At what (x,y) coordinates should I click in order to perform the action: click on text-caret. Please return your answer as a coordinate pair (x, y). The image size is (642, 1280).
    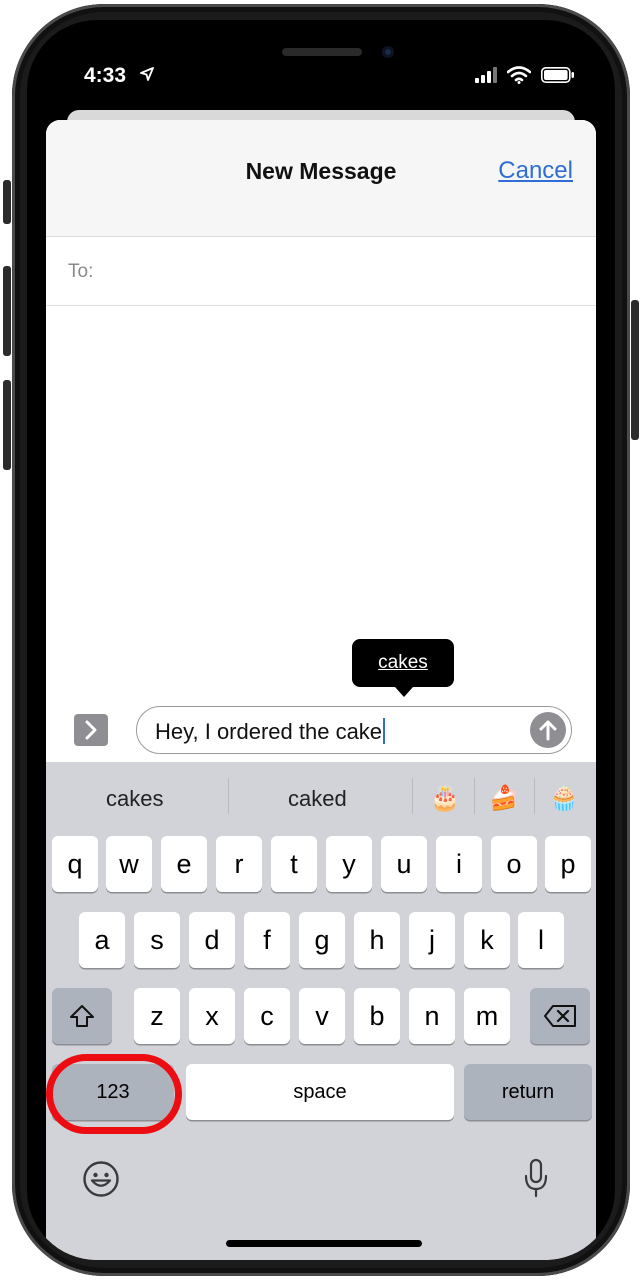
    Looking at the image, I should click on (384, 731).